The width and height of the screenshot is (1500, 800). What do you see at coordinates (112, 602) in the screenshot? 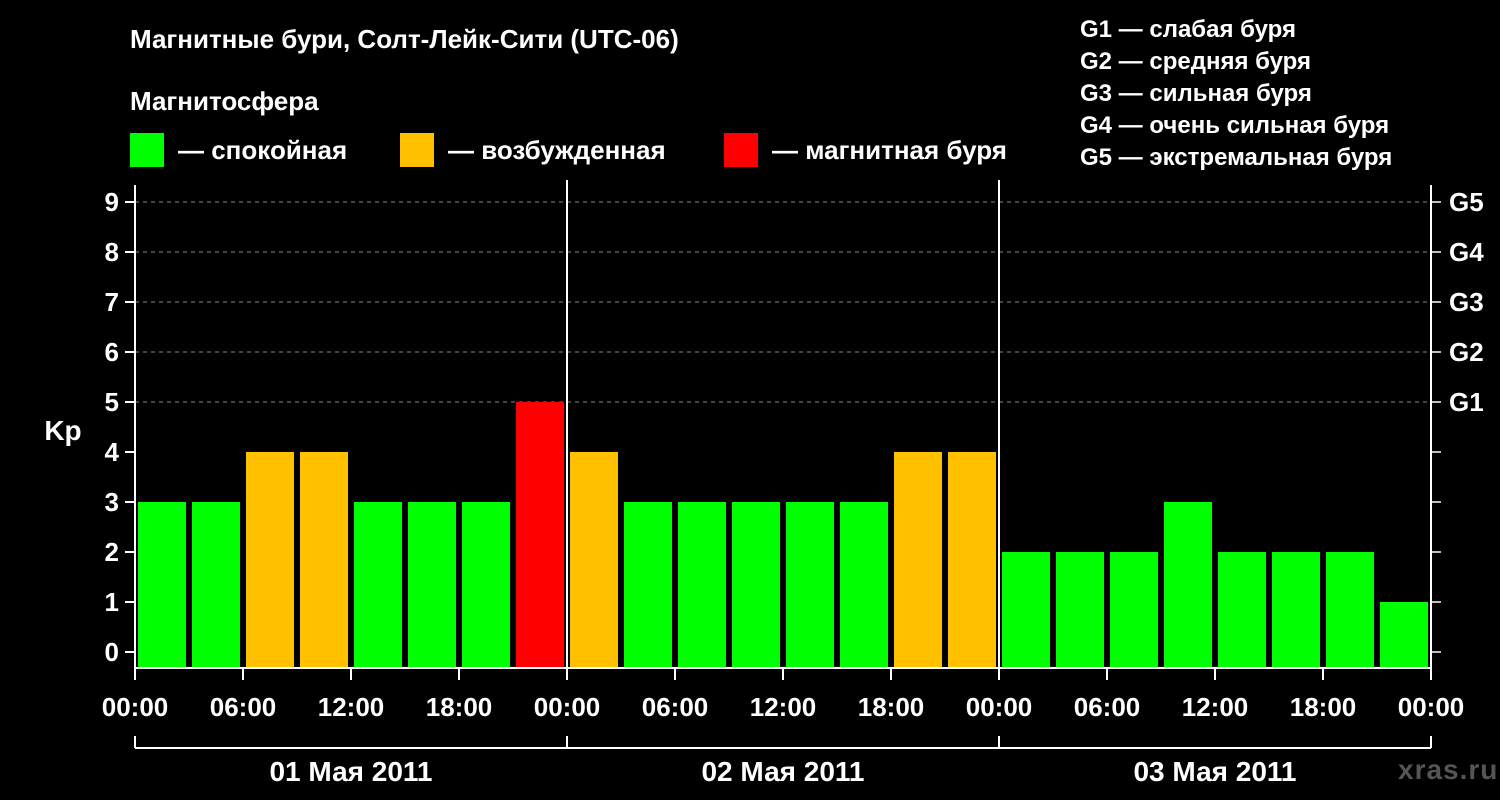
I see `y-tick-label: 1` at bounding box center [112, 602].